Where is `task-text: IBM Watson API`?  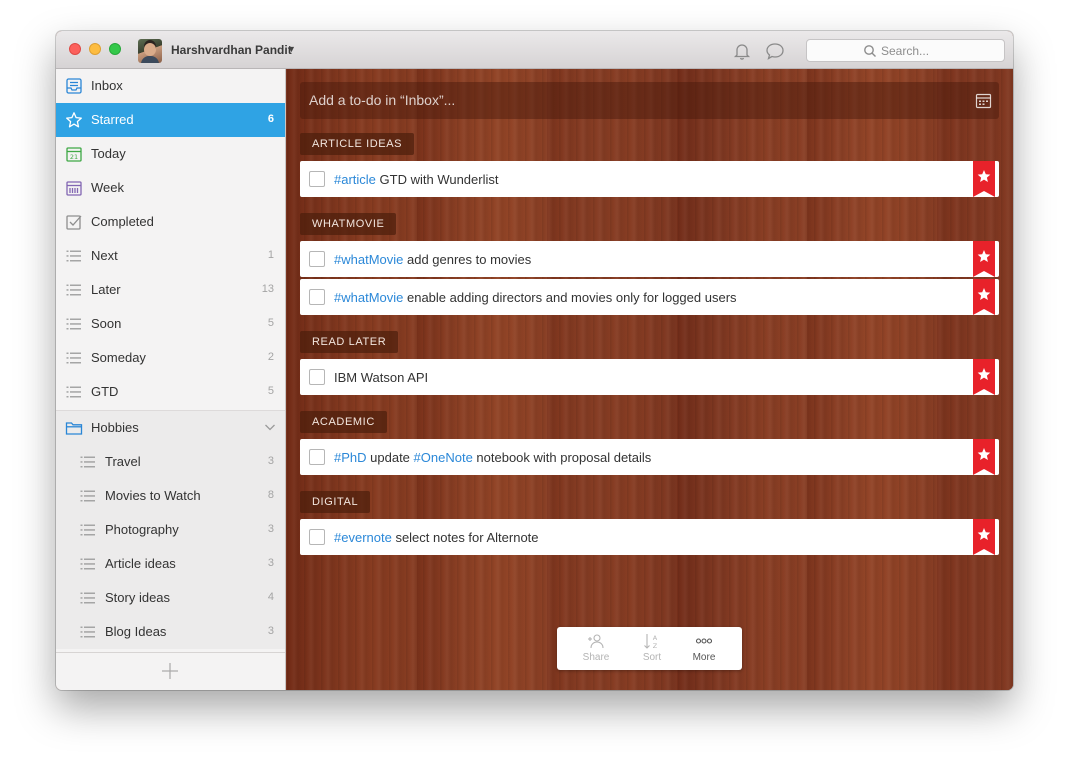 task-text: IBM Watson API is located at coordinates (381, 377).